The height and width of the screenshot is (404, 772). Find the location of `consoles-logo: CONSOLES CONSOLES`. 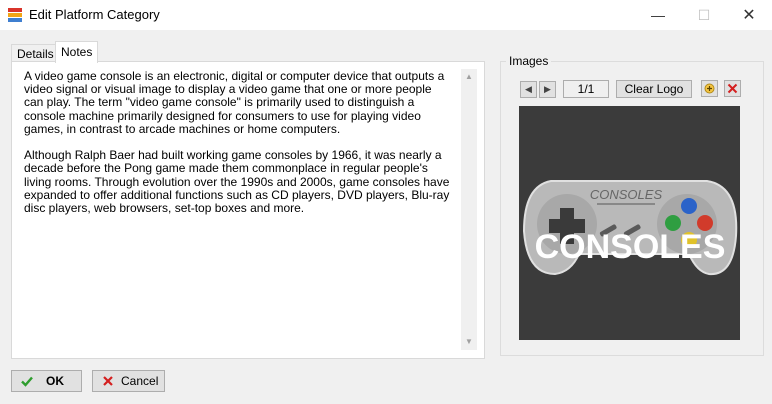

consoles-logo: CONSOLES CONSOLES is located at coordinates (630, 228).